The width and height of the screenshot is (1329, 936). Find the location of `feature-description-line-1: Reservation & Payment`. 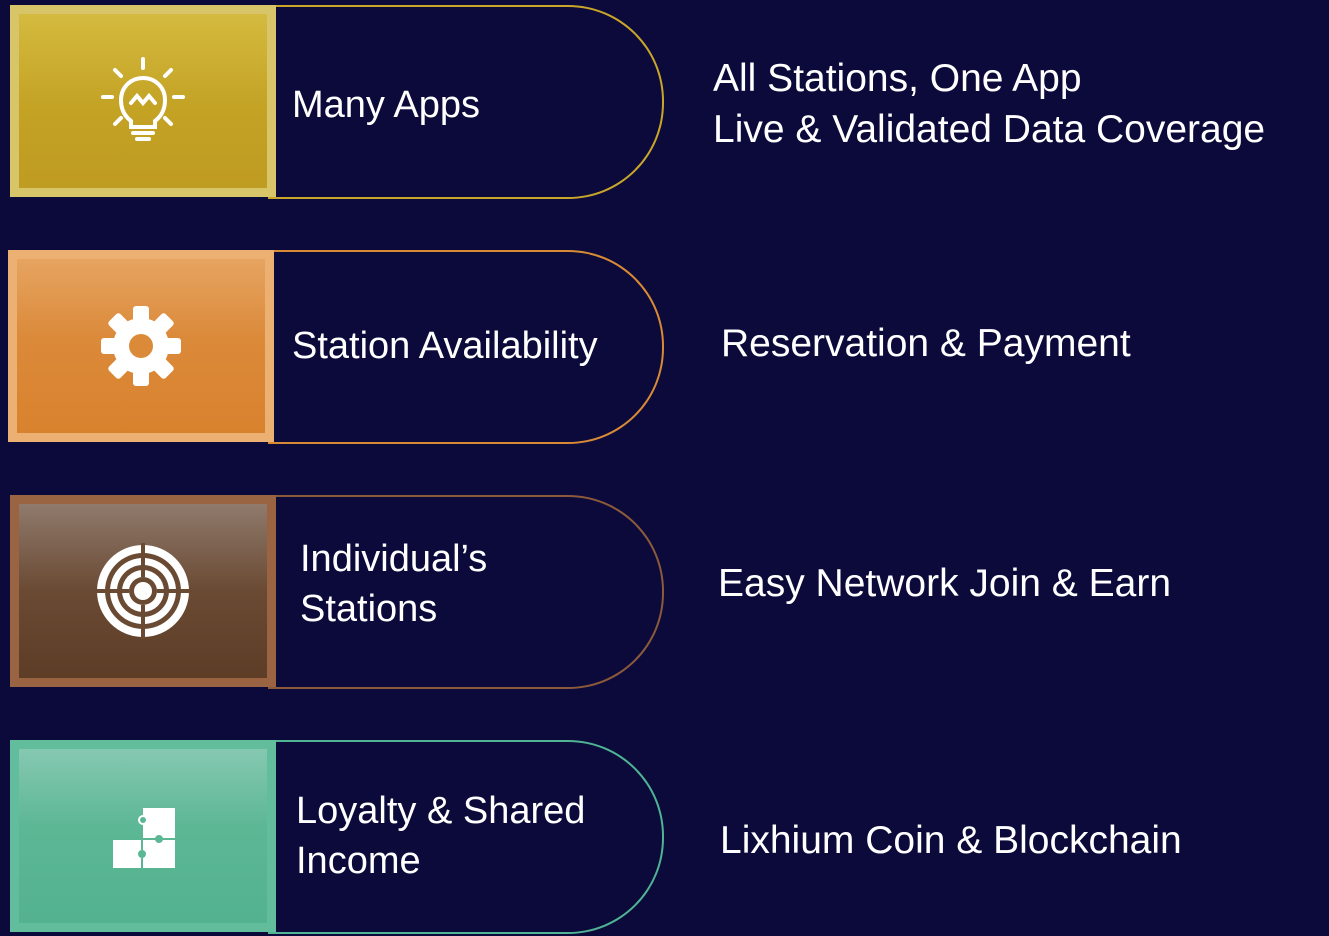

feature-description-line-1: Reservation & Payment is located at coordinates (926, 343).